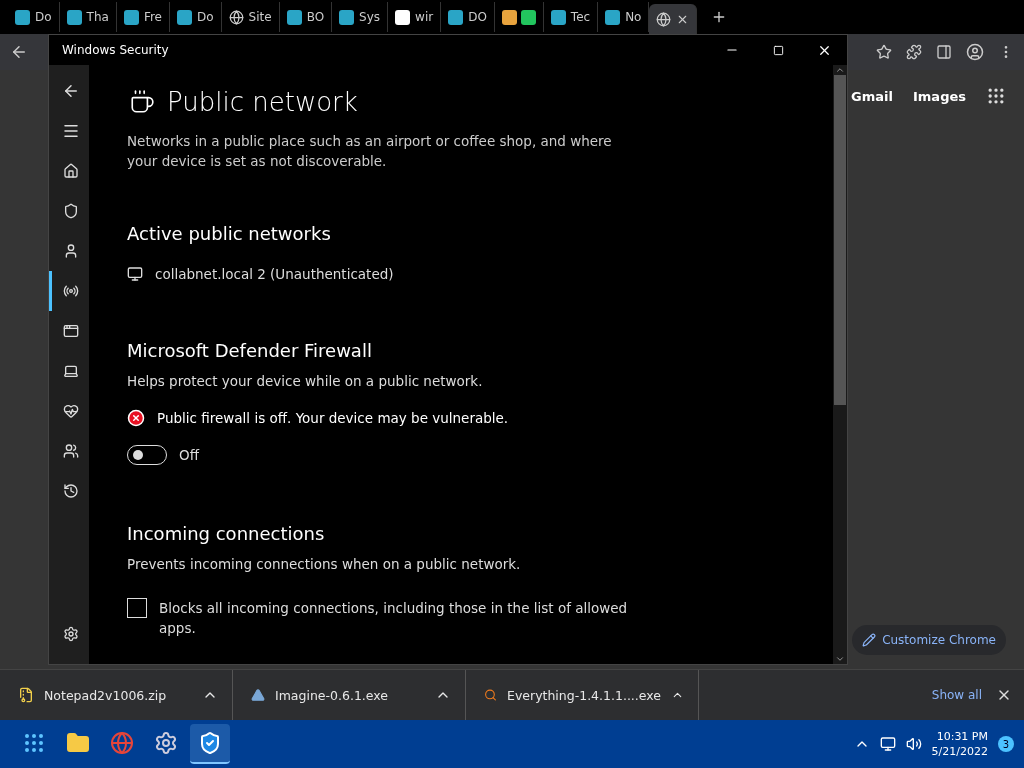  I want to click on side-panel-icon, so click(944, 52).